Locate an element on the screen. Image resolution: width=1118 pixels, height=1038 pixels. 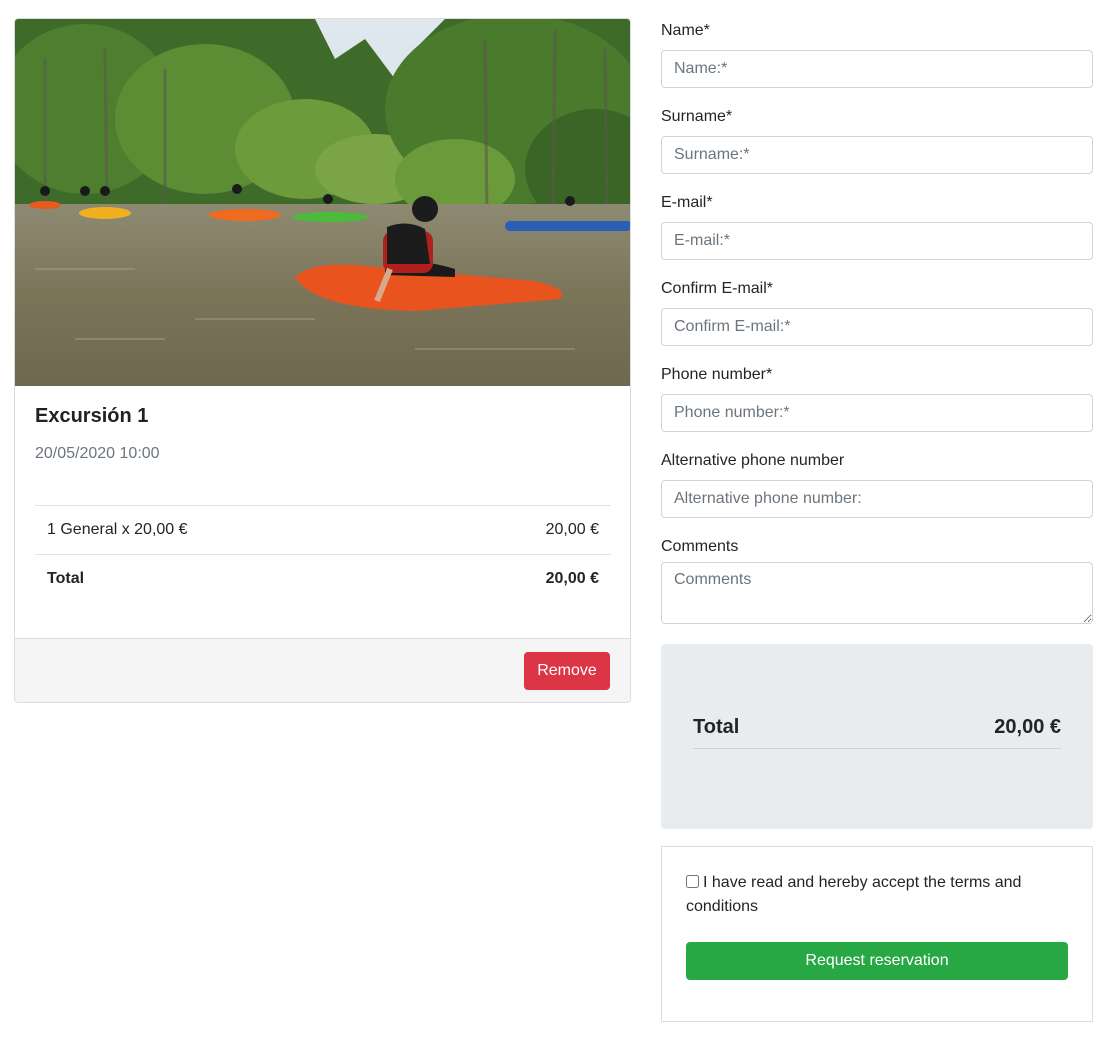
order-summary: Total 20,00 € is located at coordinates (877, 736).